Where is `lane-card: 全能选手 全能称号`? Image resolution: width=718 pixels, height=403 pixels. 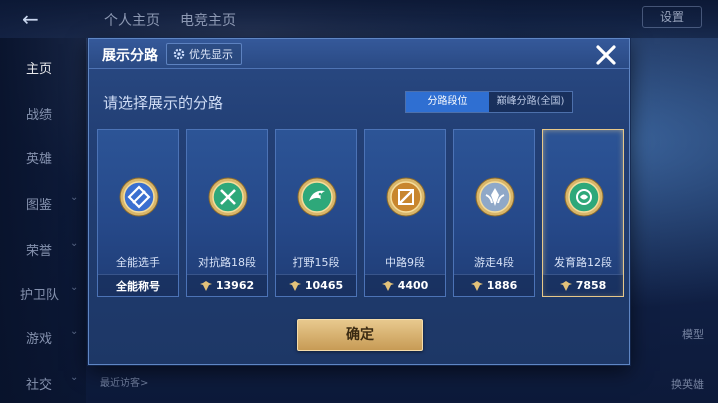
lane-card: 全能选手 全能称号 is located at coordinates (138, 213).